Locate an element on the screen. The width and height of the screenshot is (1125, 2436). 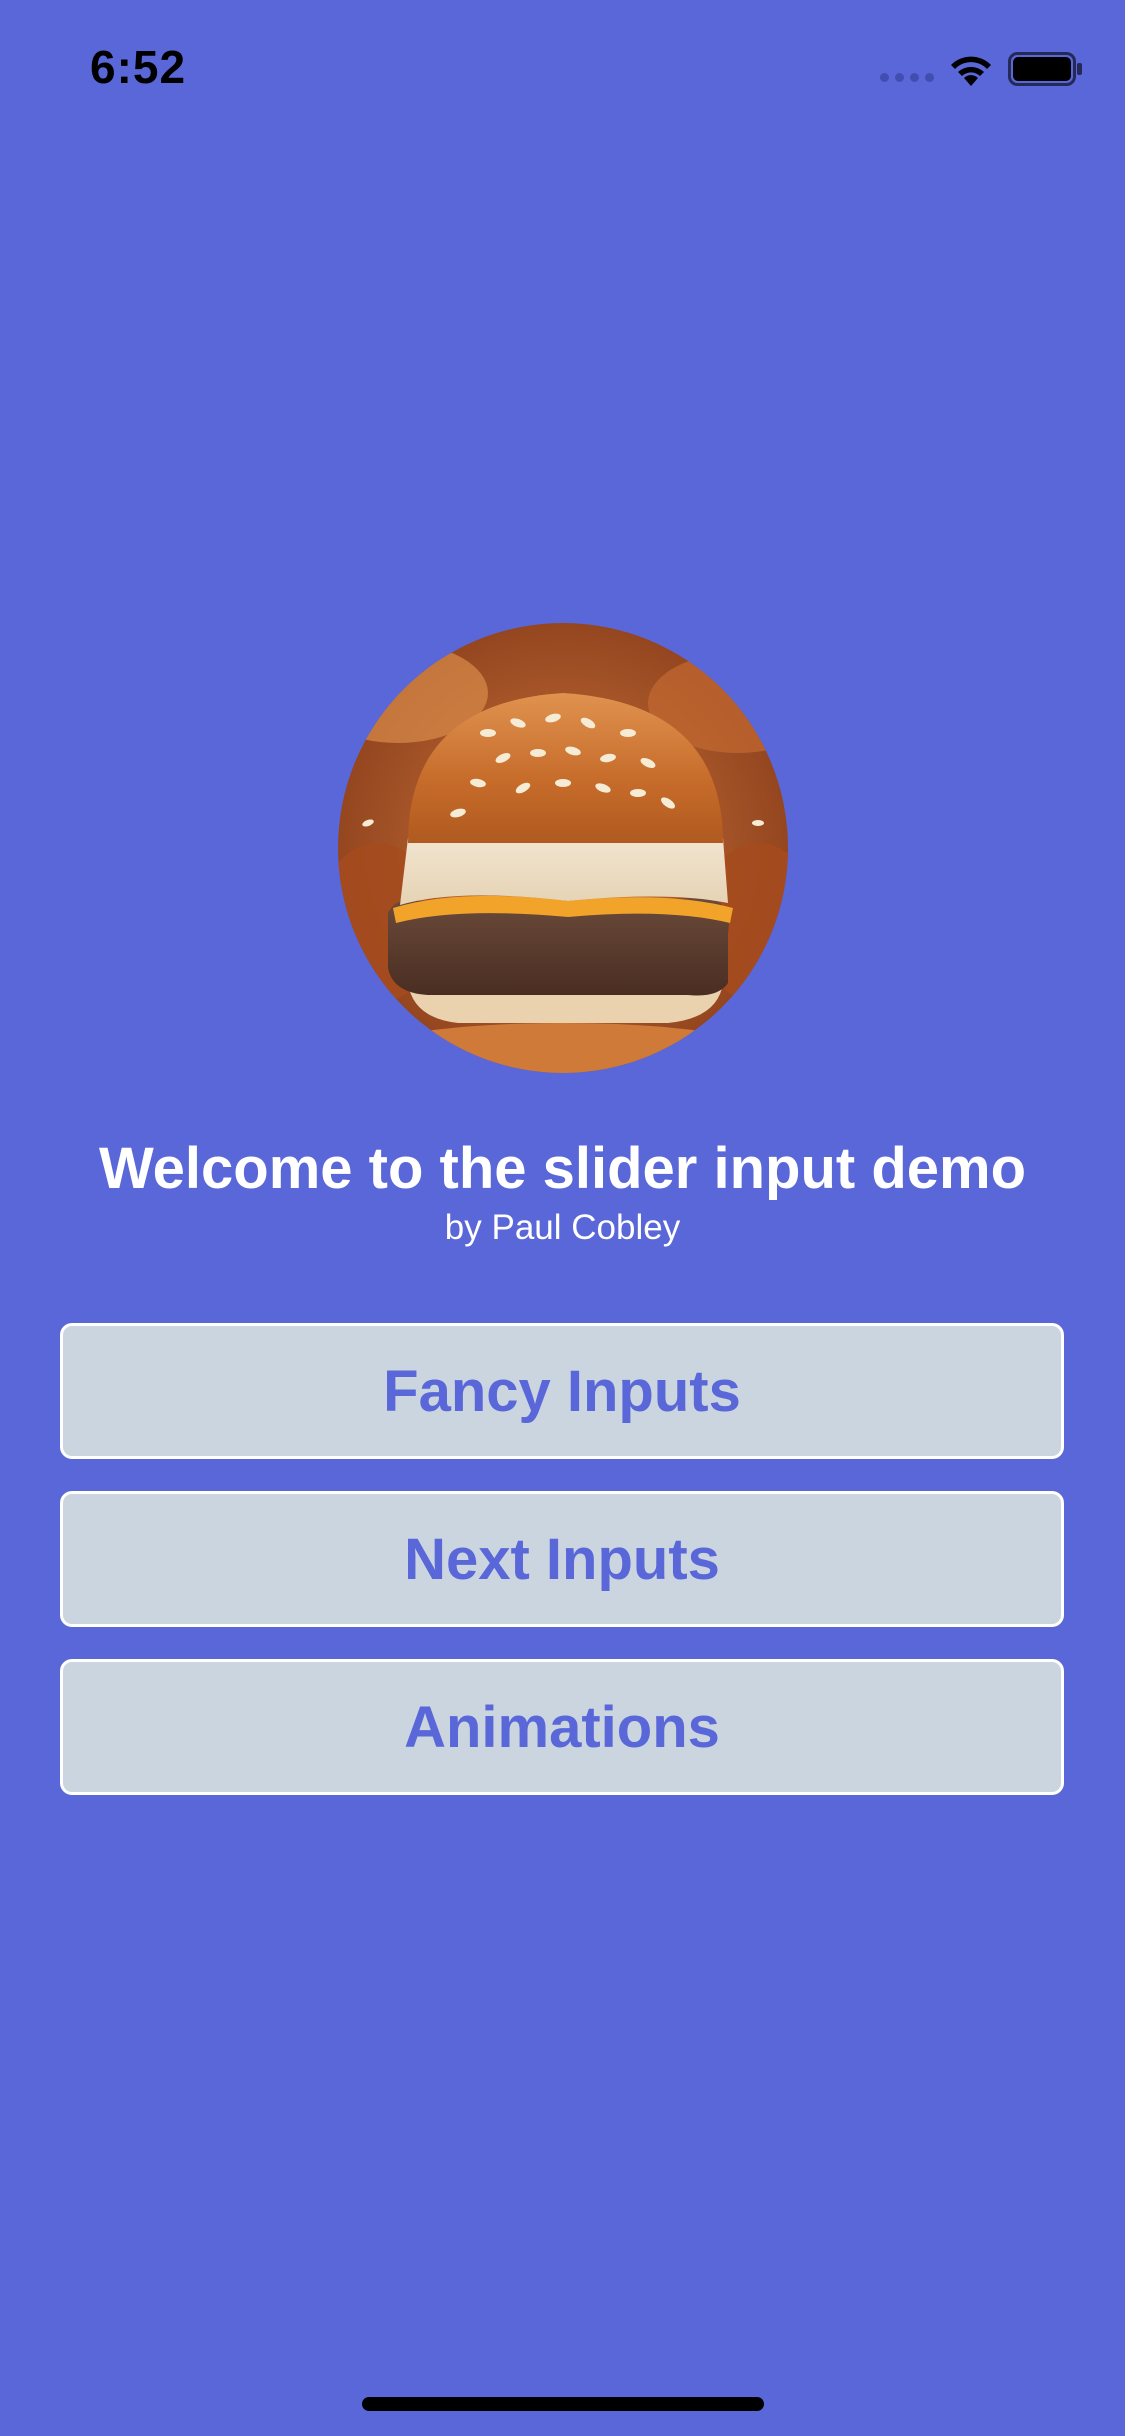
wifi-icon is located at coordinates (971, 71).